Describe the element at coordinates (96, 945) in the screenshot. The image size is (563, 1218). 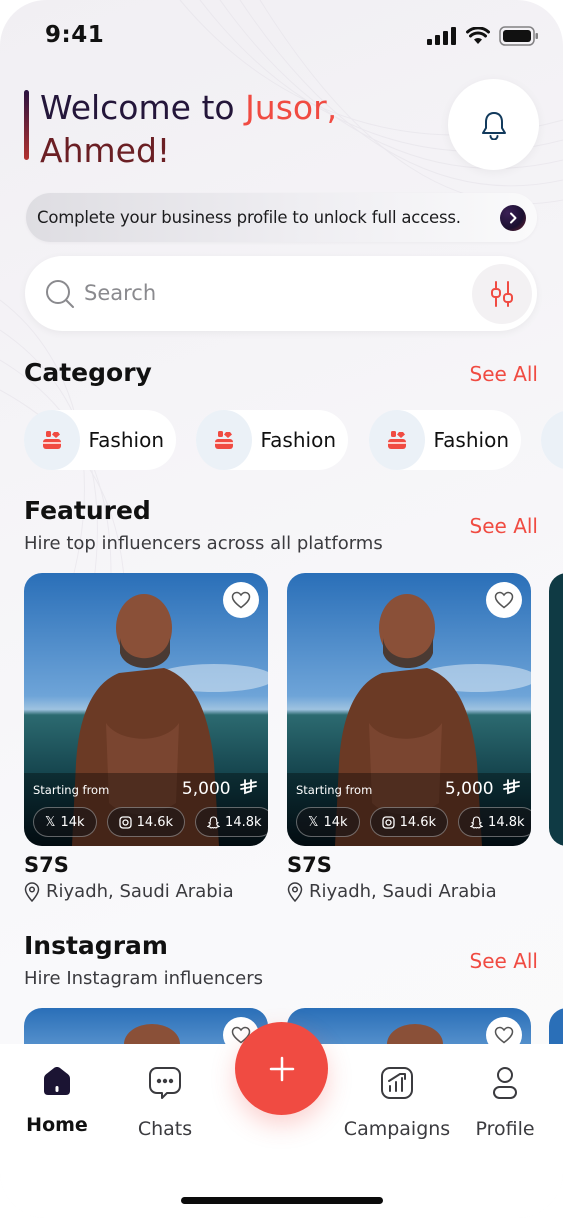
I see `instagram-title: Instagram` at that location.